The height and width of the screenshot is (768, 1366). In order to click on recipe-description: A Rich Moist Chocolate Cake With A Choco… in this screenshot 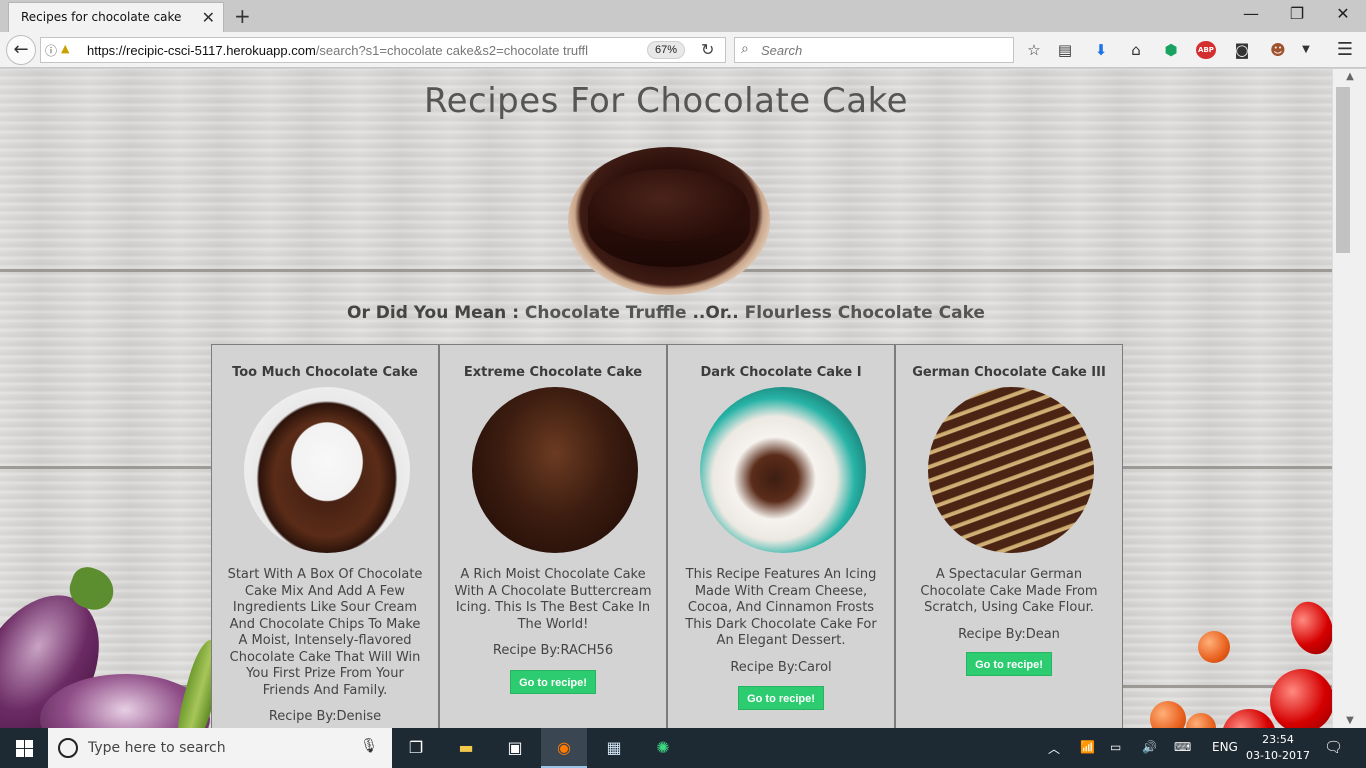, I will do `click(553, 599)`.